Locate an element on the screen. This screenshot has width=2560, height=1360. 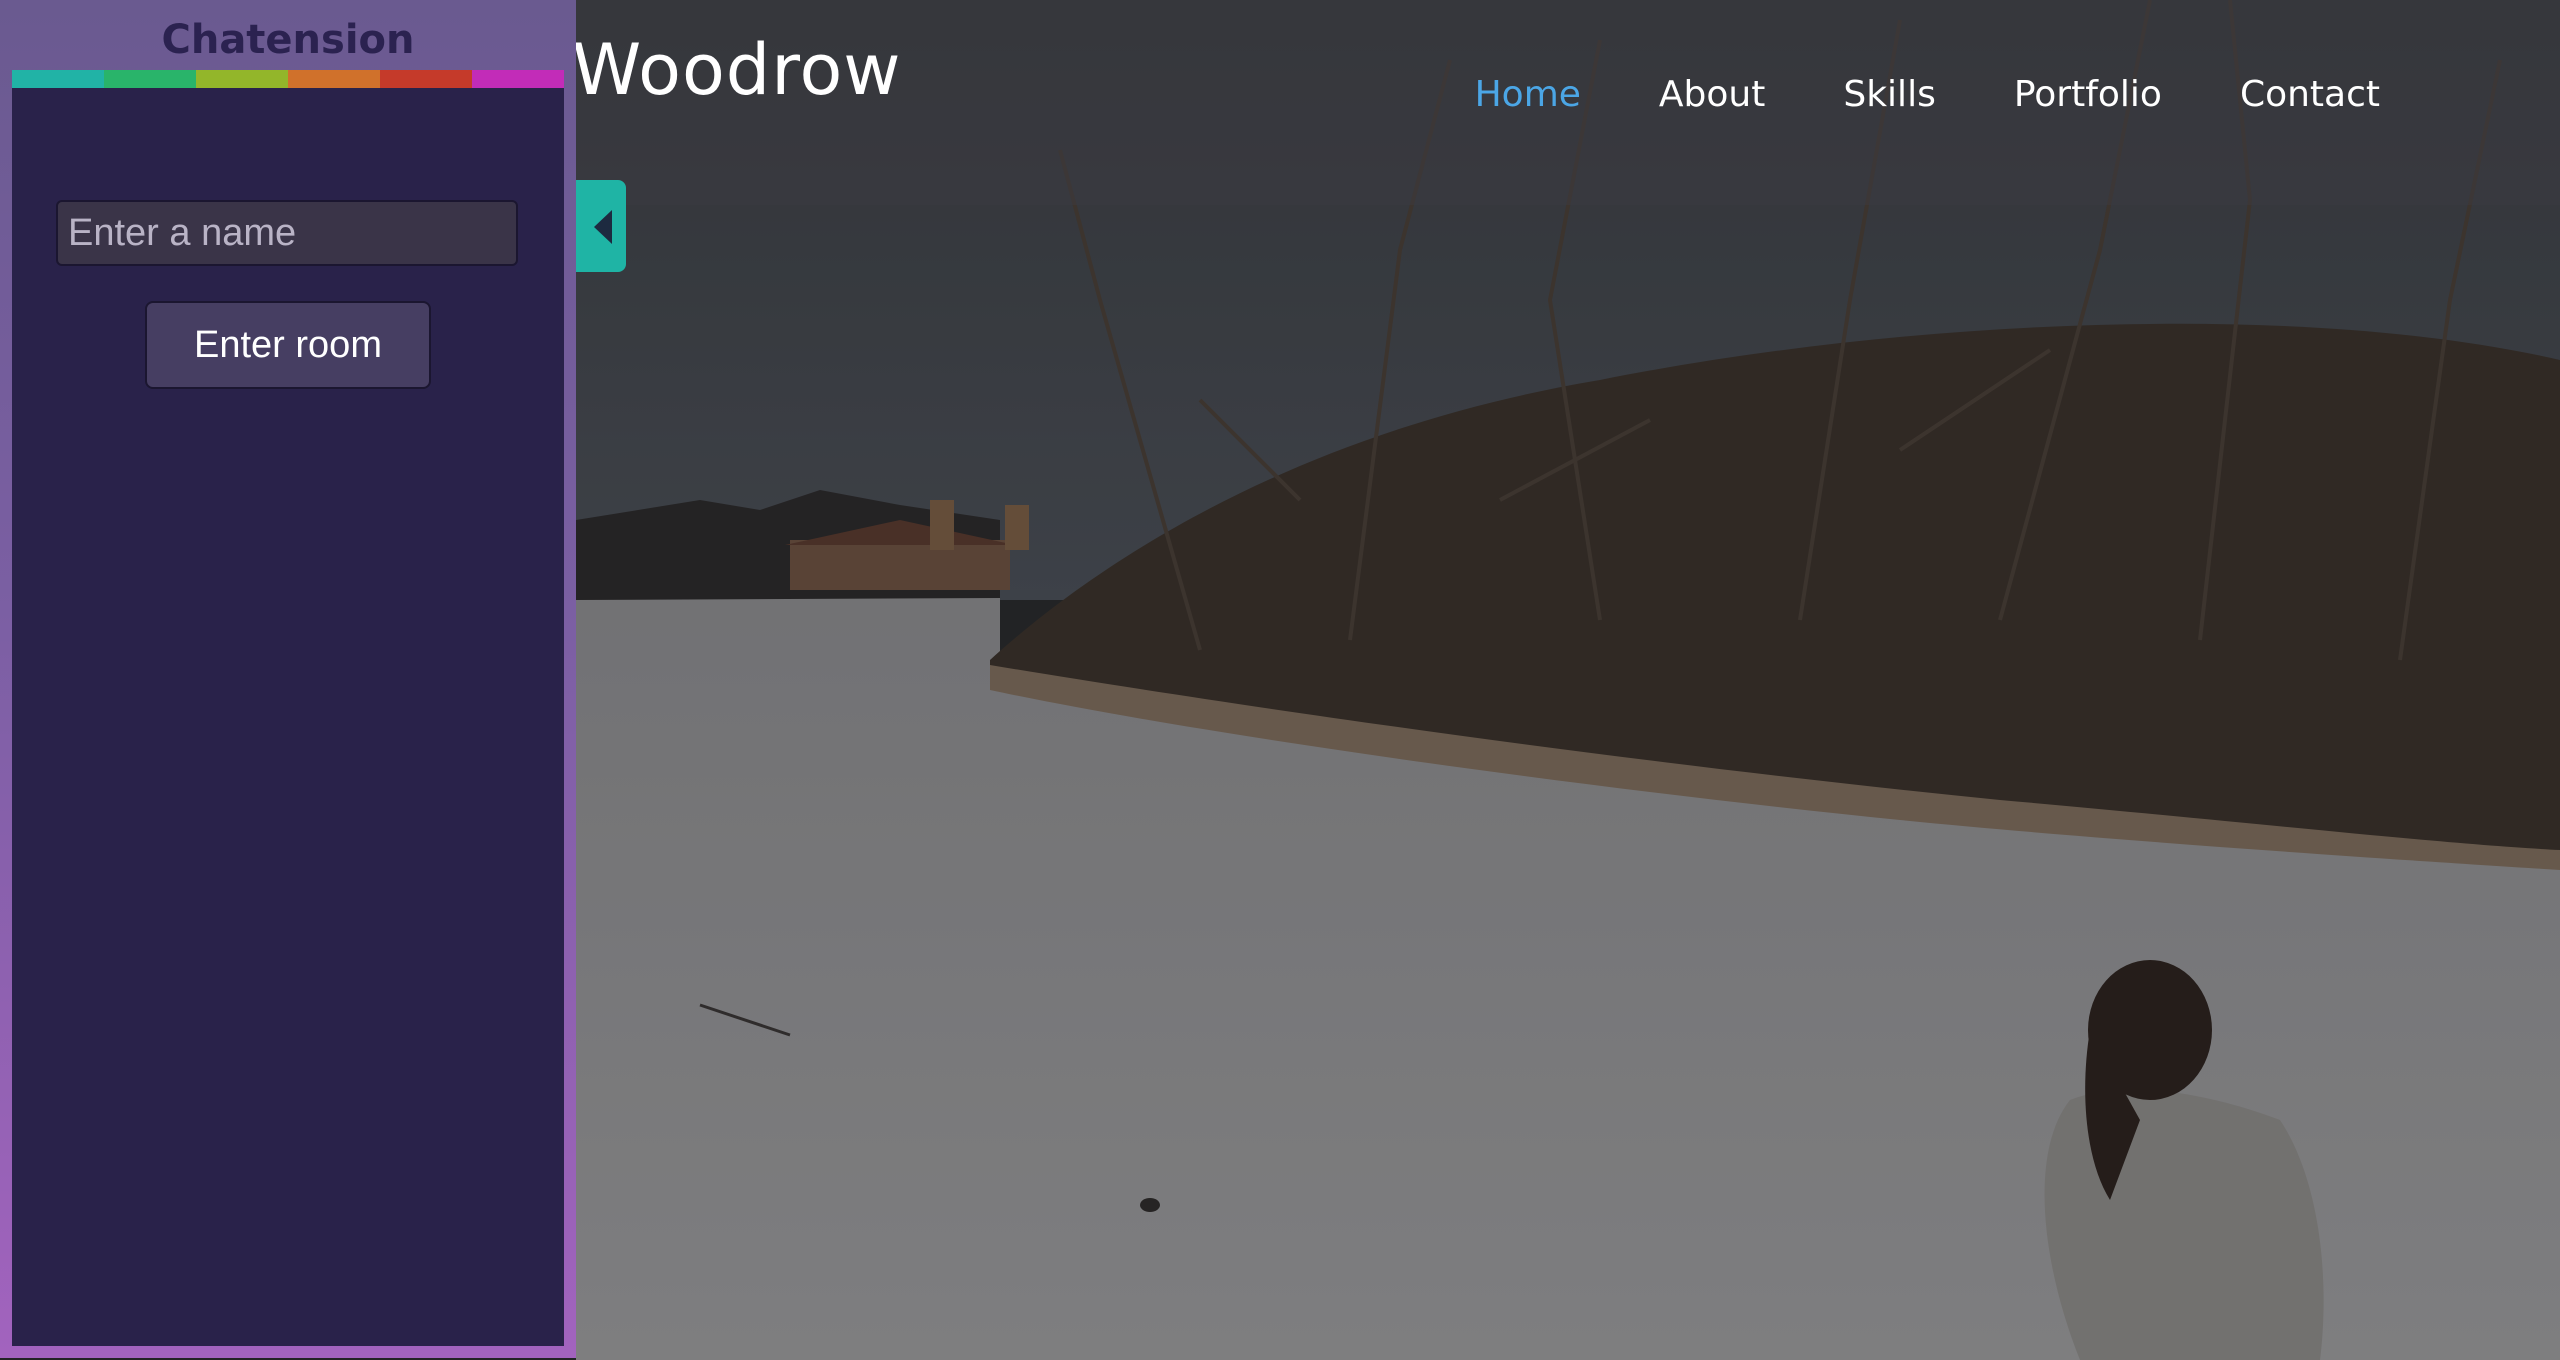
chevron-left-icon is located at coordinates (603, 227).